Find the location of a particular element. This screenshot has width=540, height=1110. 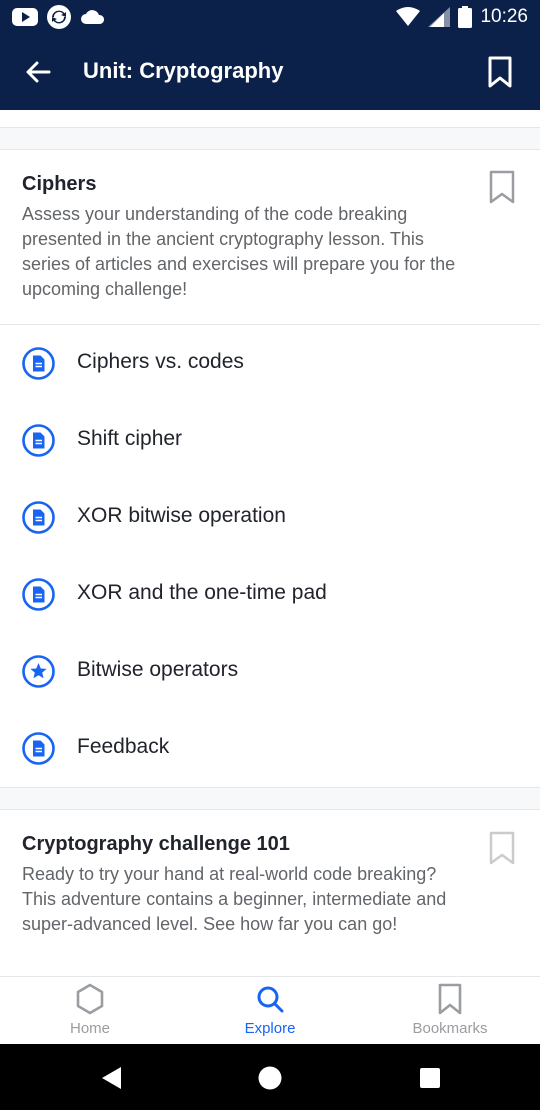

search-icon is located at coordinates (270, 999).